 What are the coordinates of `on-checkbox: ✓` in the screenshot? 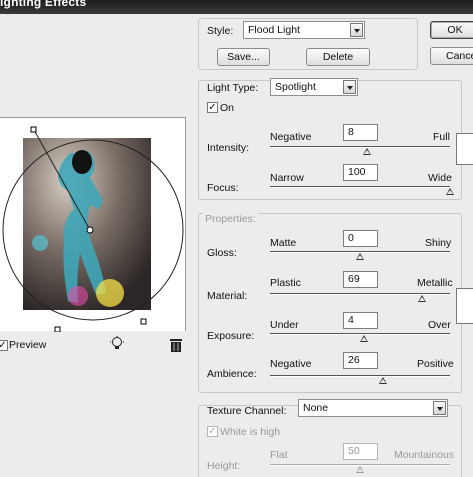 It's located at (212, 107).